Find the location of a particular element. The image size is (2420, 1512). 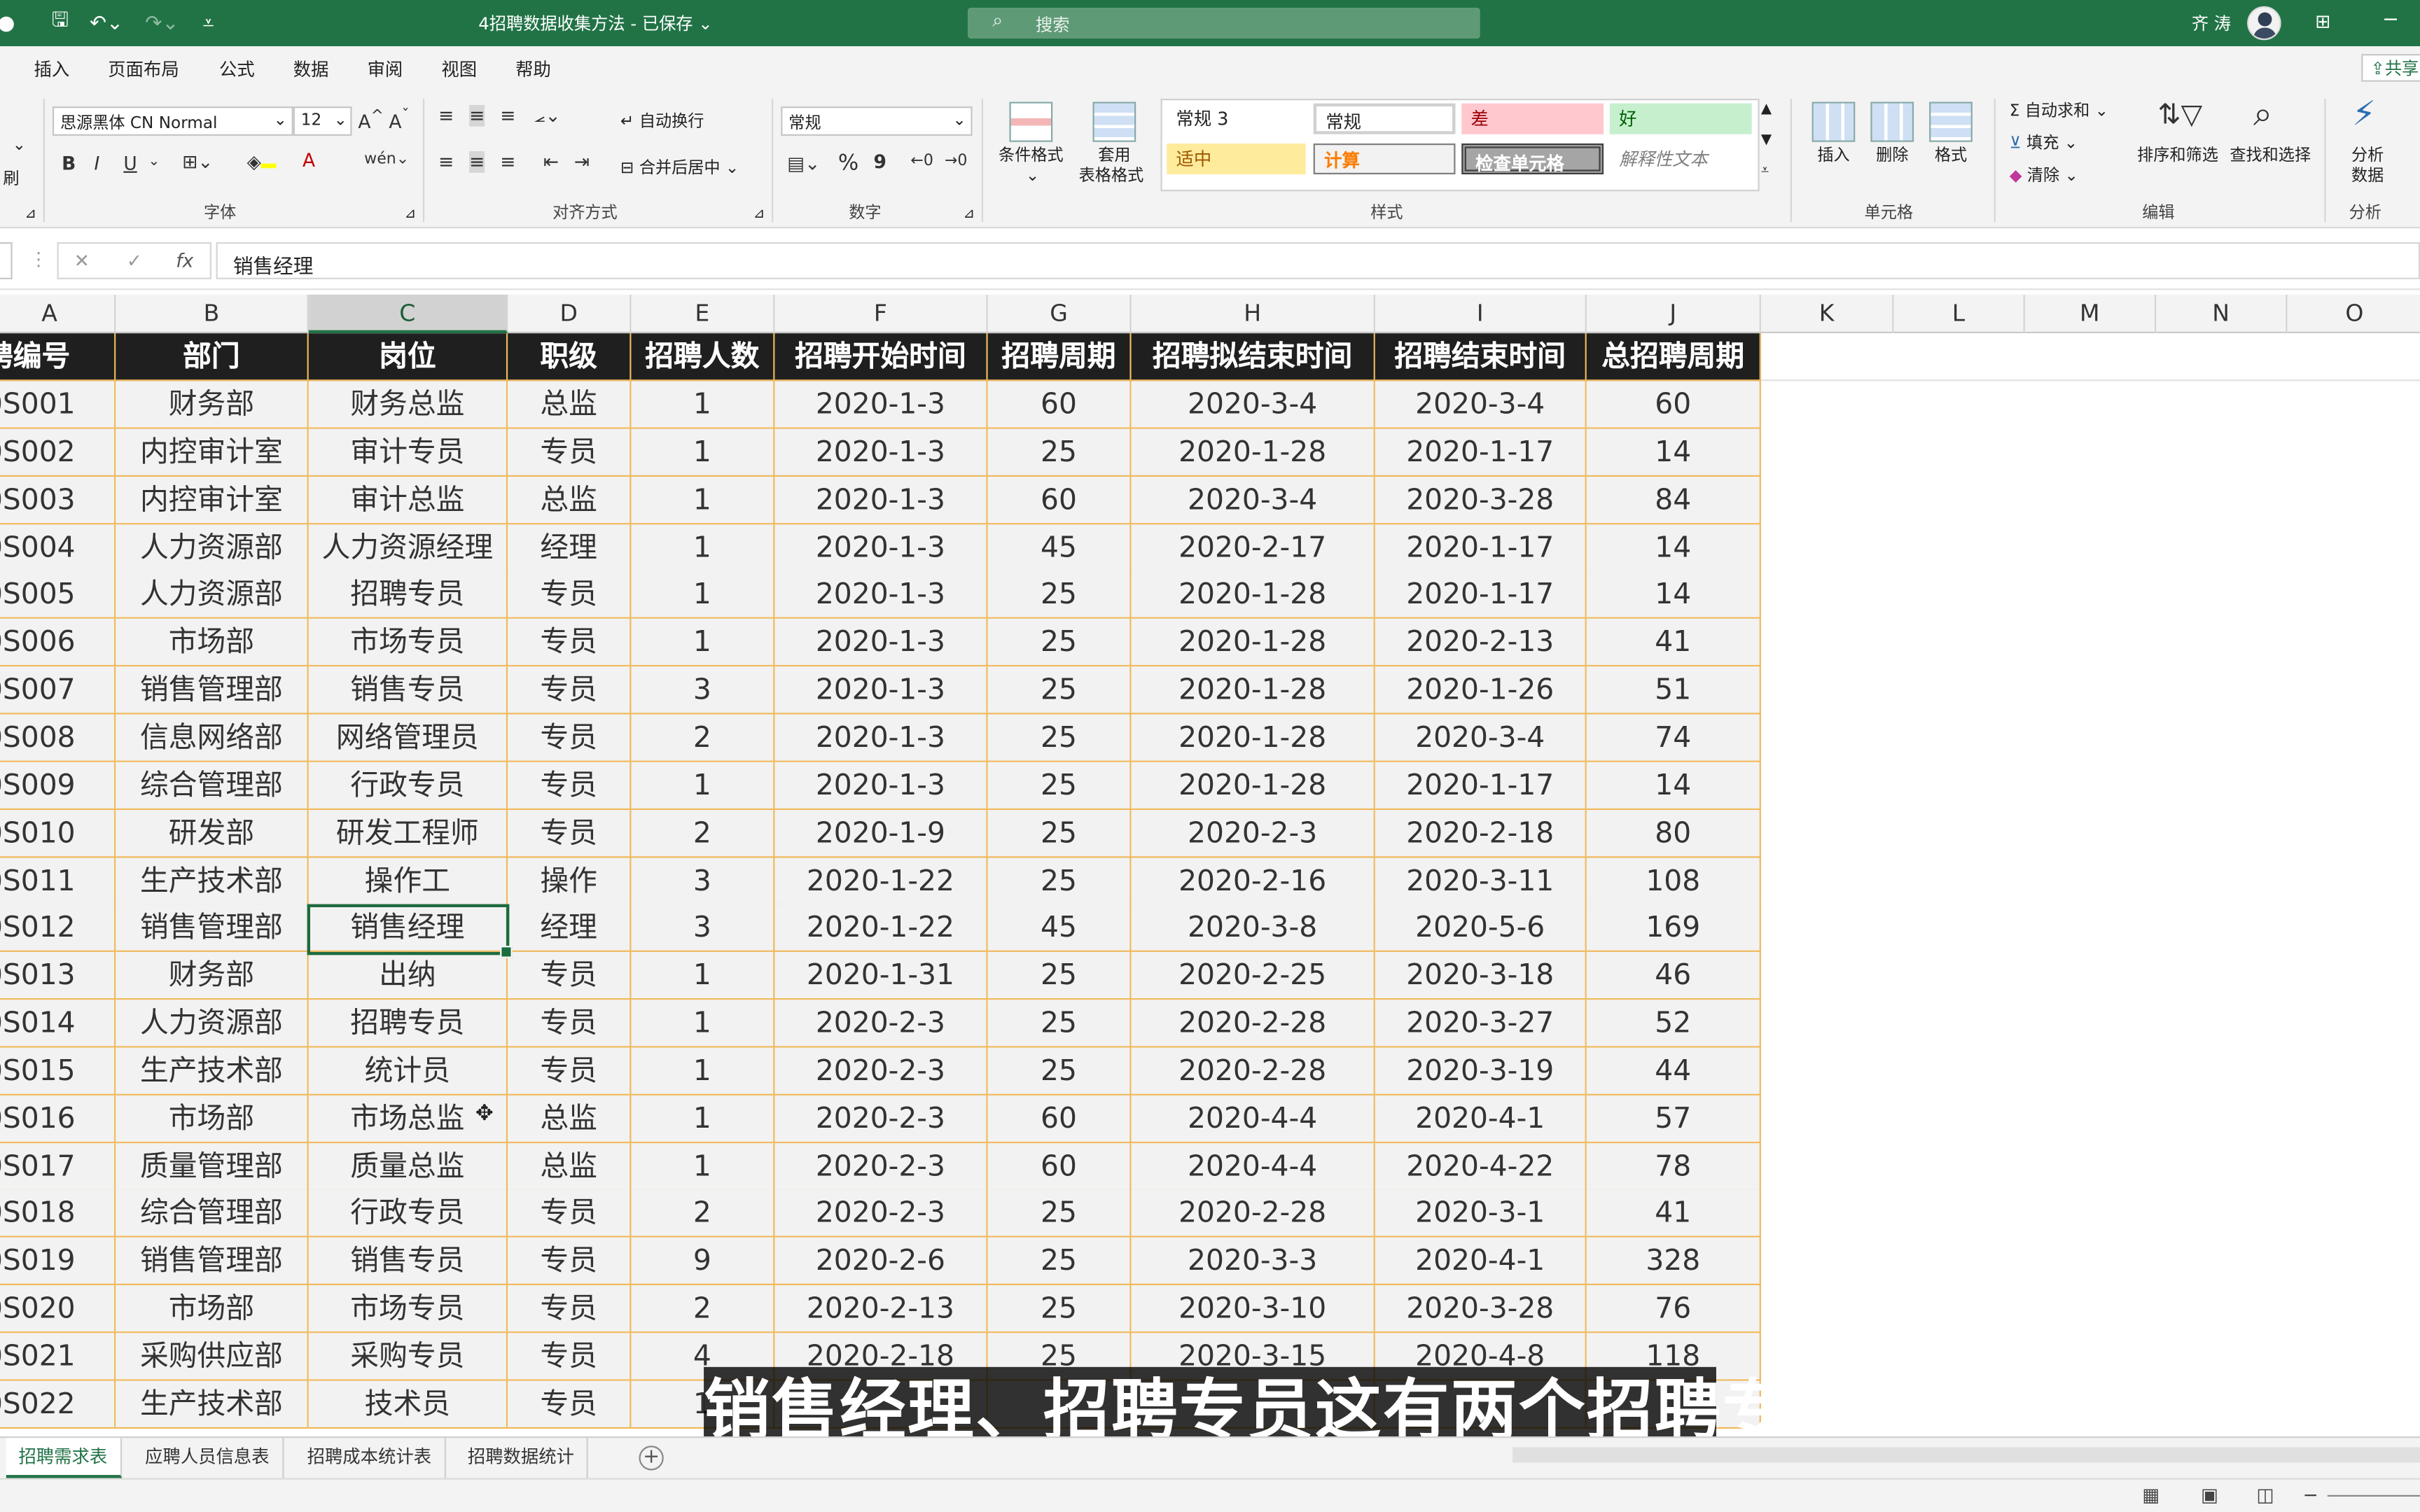

table-header-cell: 岗位 is located at coordinates (408, 357).